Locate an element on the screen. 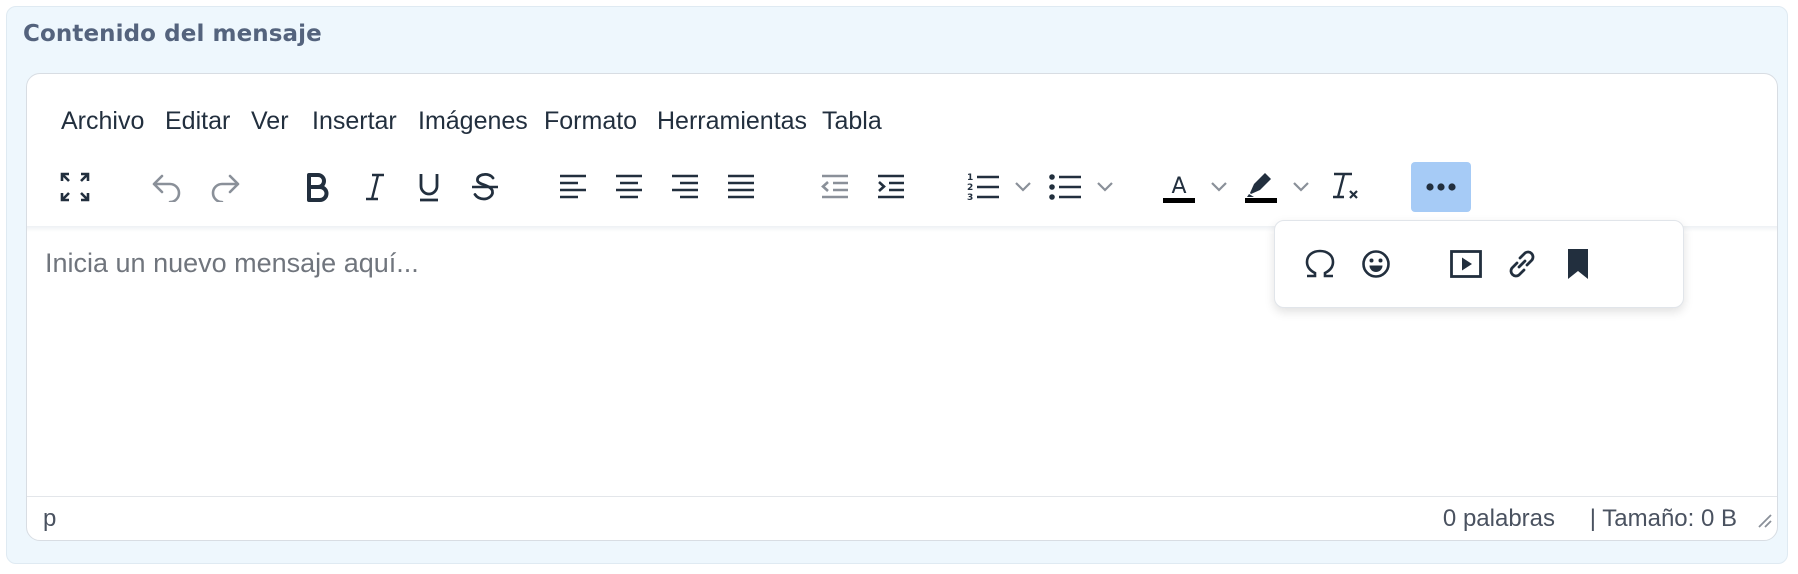 This screenshot has height=574, width=1798. text-color-button: A is located at coordinates (1179, 187).